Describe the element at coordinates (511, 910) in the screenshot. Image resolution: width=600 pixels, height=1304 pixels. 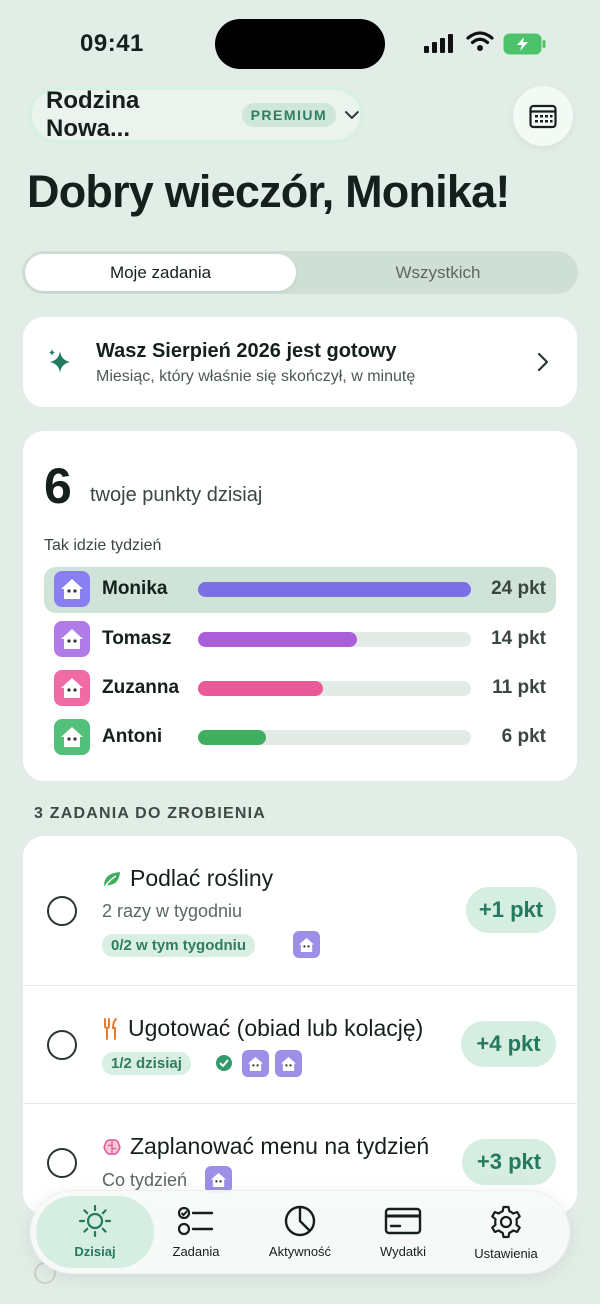
I see `task-points-pill: +1 pkt` at that location.